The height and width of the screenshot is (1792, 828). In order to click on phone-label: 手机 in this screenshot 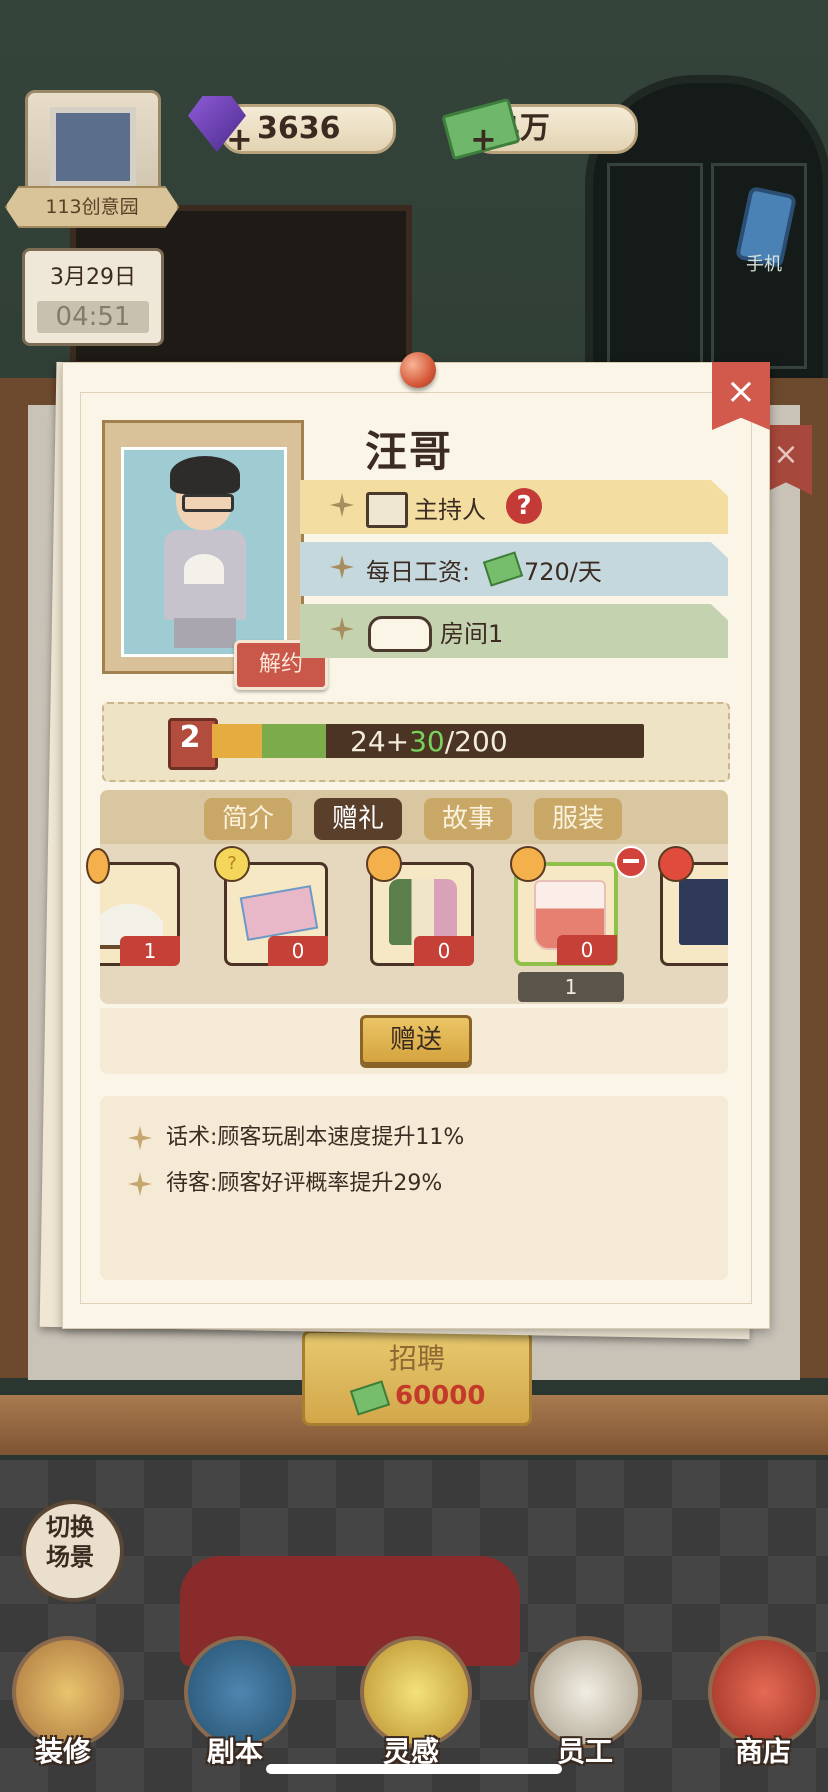, I will do `click(764, 264)`.